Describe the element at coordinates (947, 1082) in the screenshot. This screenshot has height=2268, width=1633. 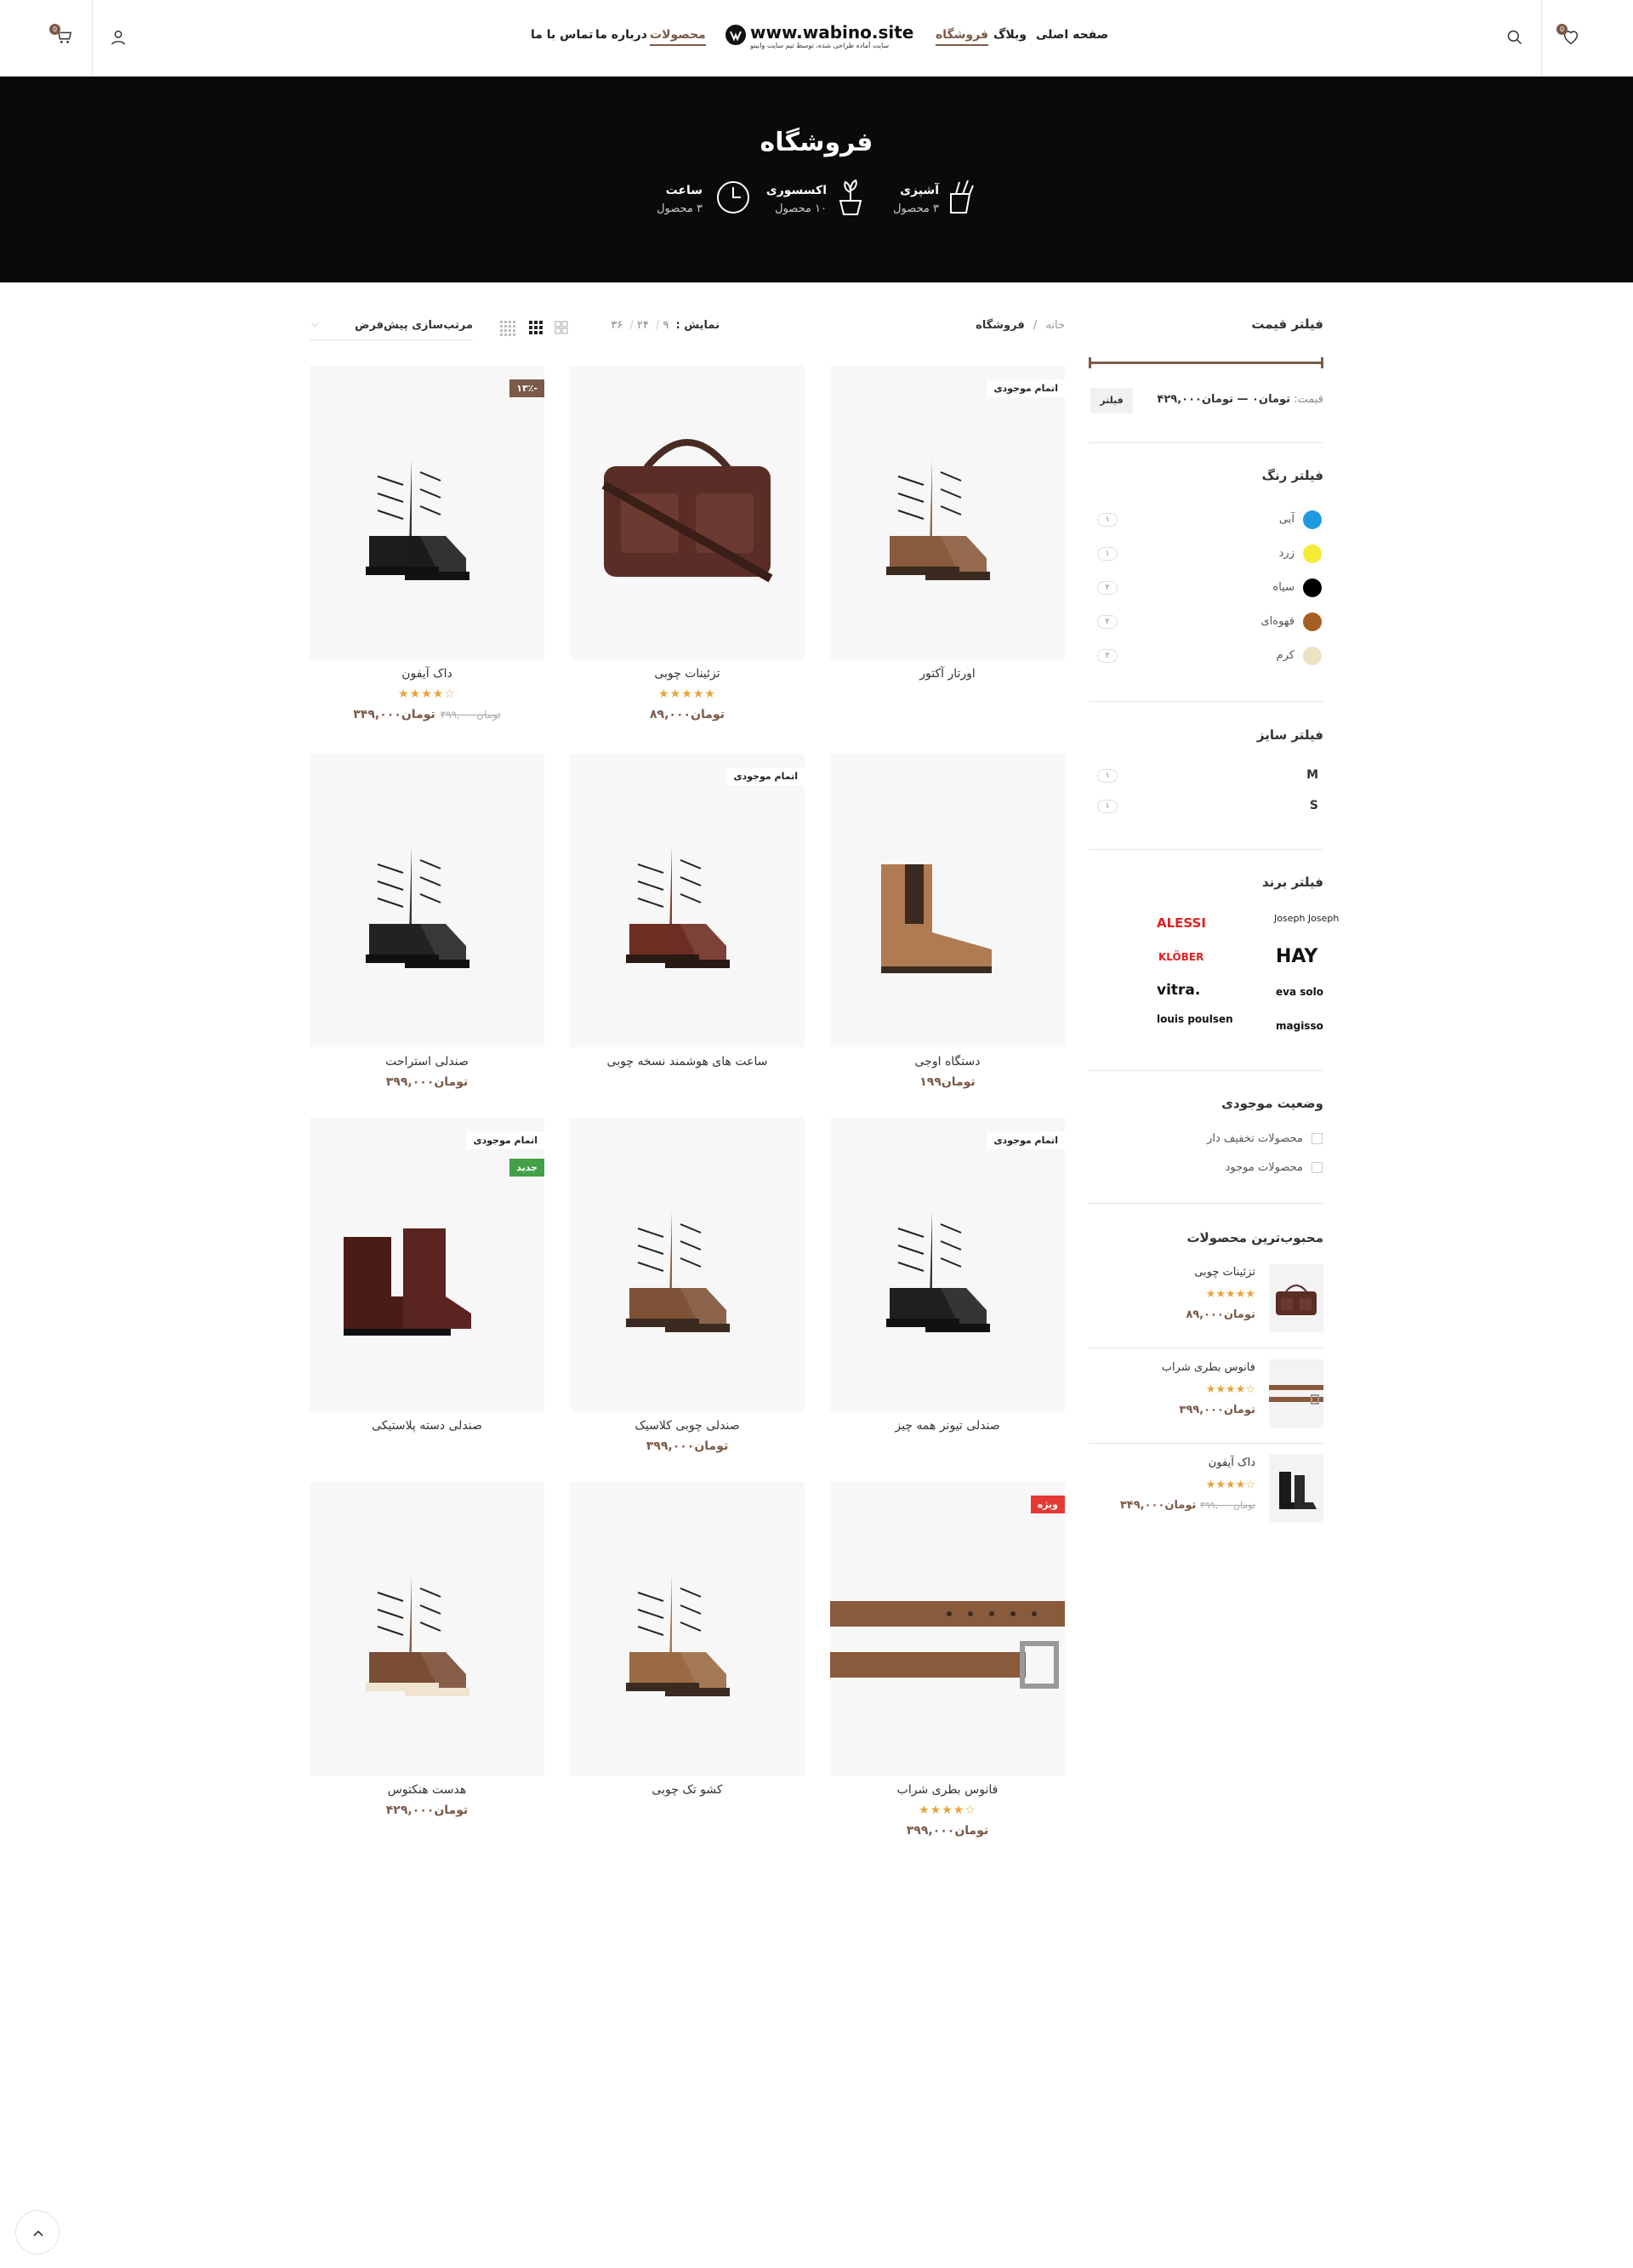
I see `product-current-price: تومان۱۹۹` at that location.